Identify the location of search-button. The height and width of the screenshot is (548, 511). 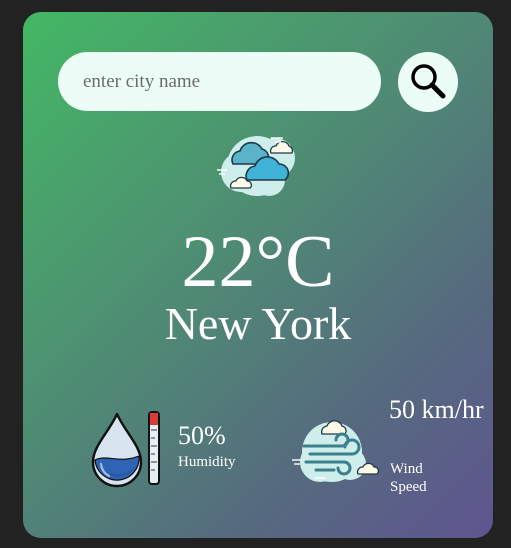
(428, 82).